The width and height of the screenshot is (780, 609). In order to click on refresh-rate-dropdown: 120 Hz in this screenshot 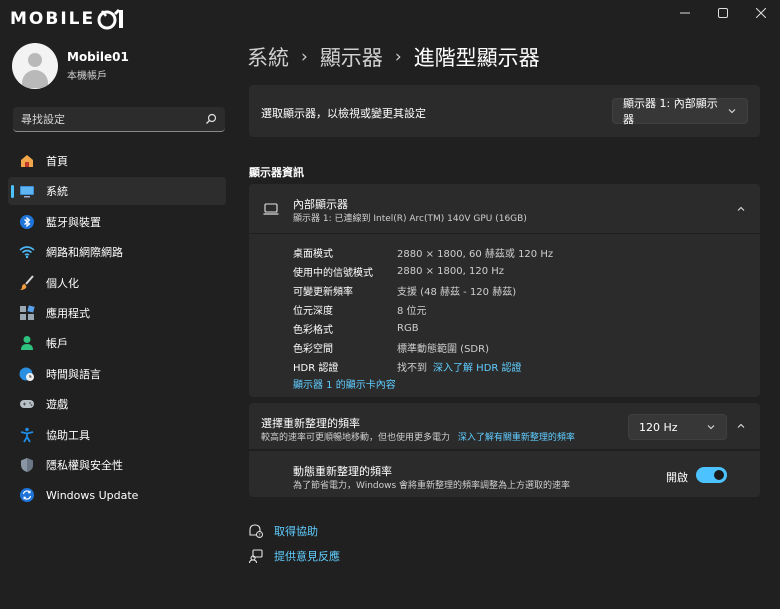, I will do `click(677, 427)`.